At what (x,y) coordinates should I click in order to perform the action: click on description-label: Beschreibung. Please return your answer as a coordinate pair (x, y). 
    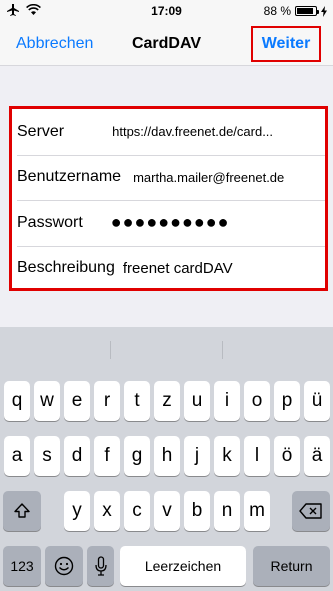
    Looking at the image, I should click on (66, 268).